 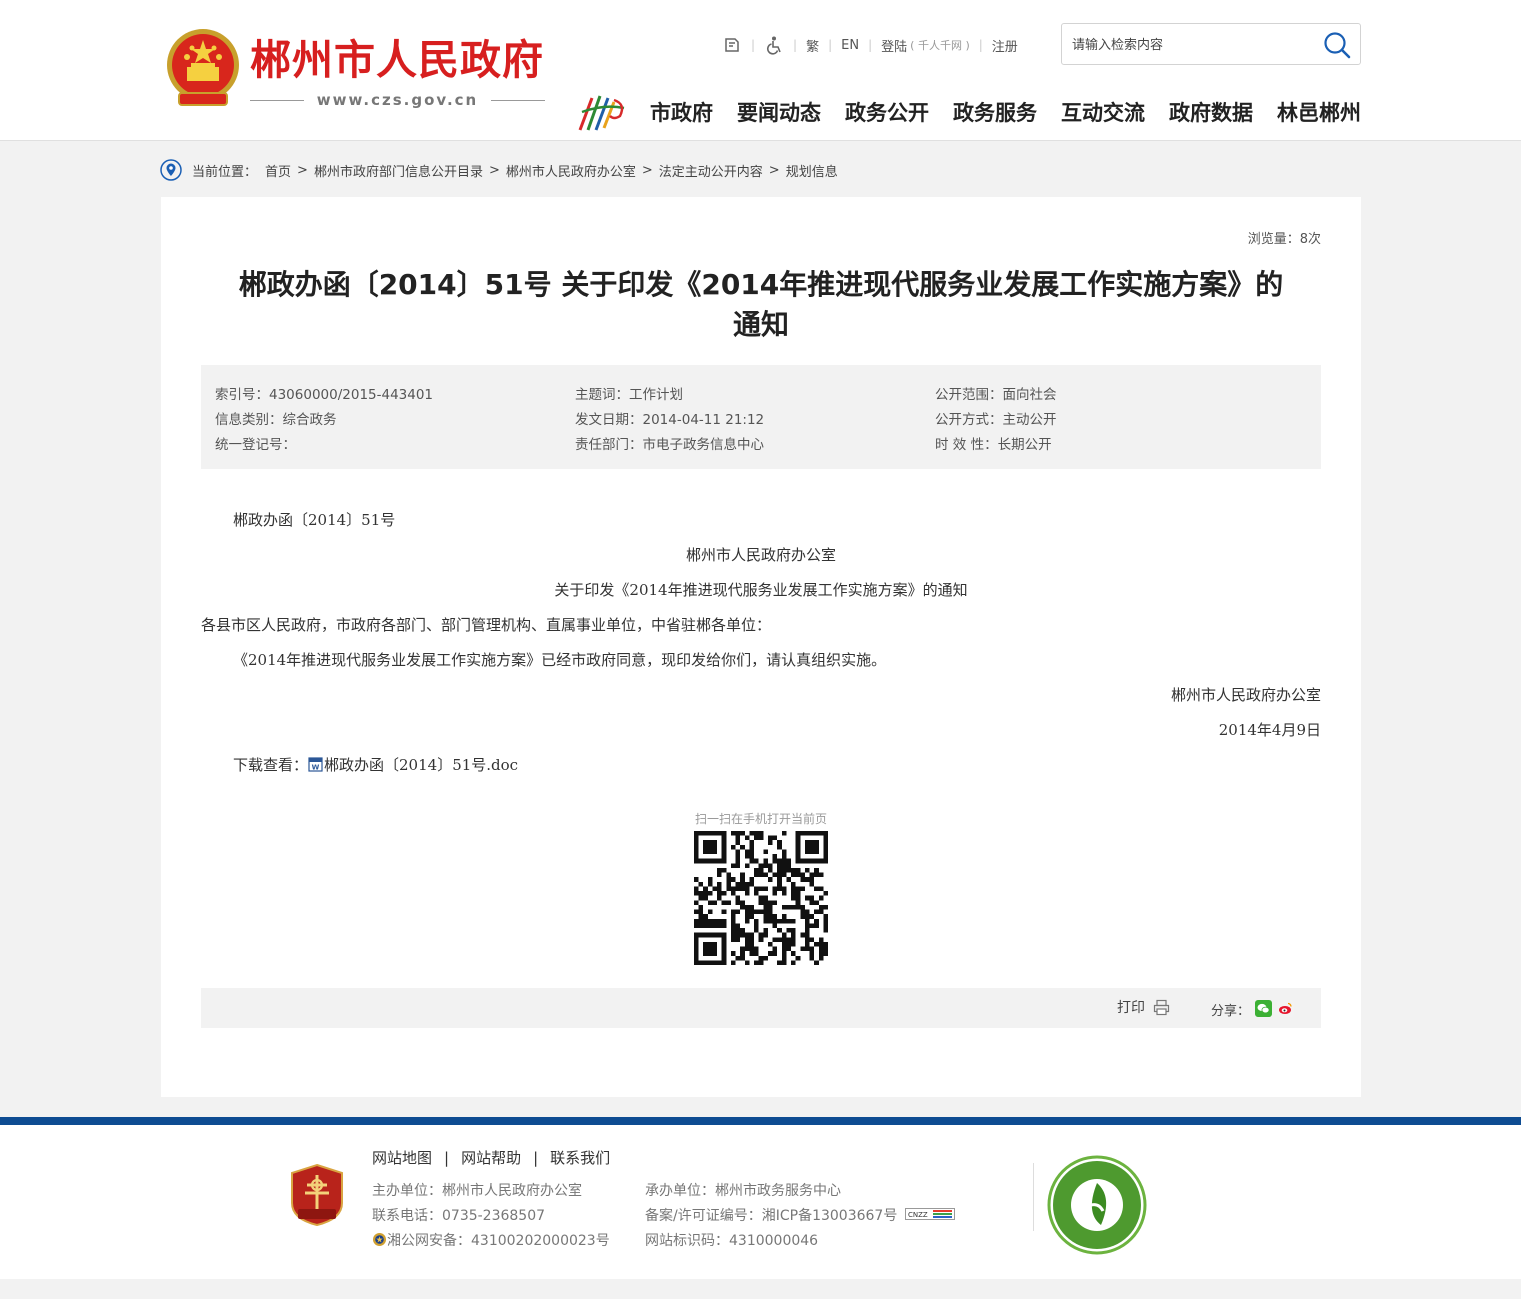 I want to click on search-icon, so click(x=1337, y=45).